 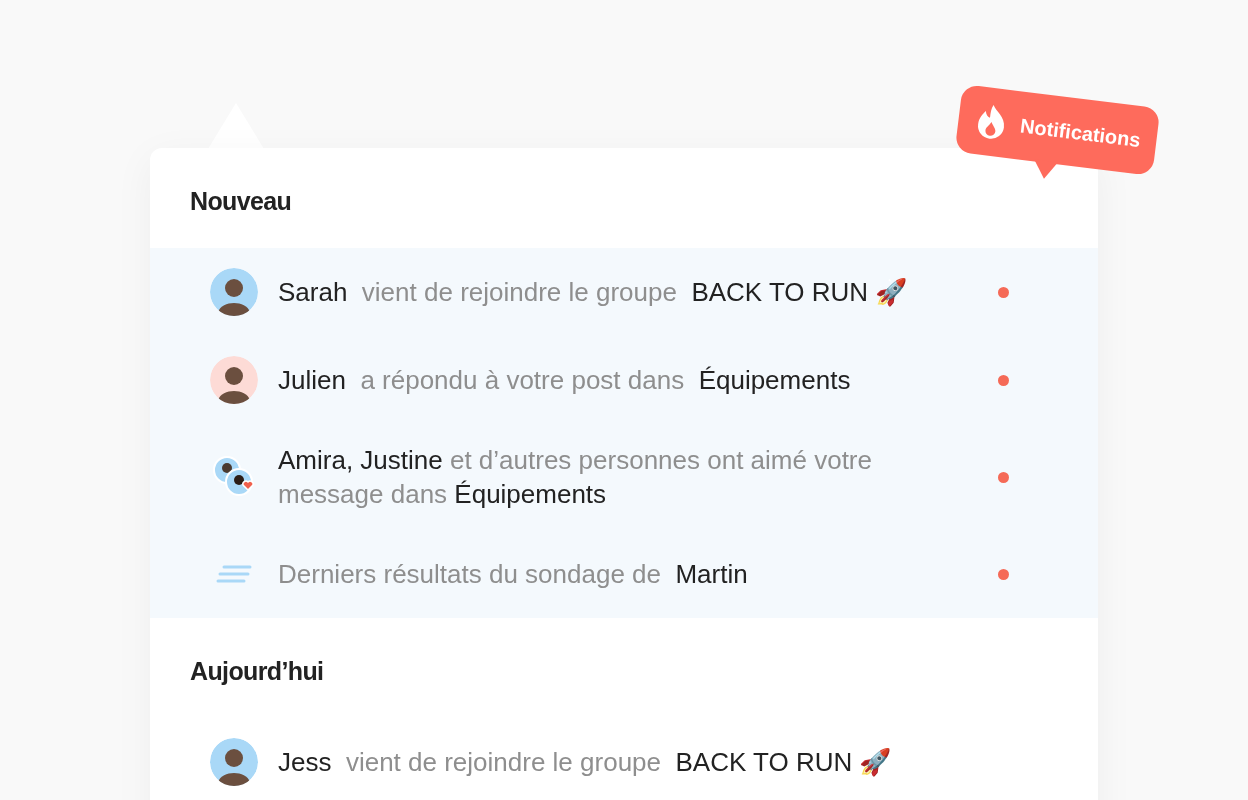 What do you see at coordinates (575, 477) in the screenshot?
I see `notification-text: Amira, Justine et d’autres personnes ont aimé votre message dans Équipements` at bounding box center [575, 477].